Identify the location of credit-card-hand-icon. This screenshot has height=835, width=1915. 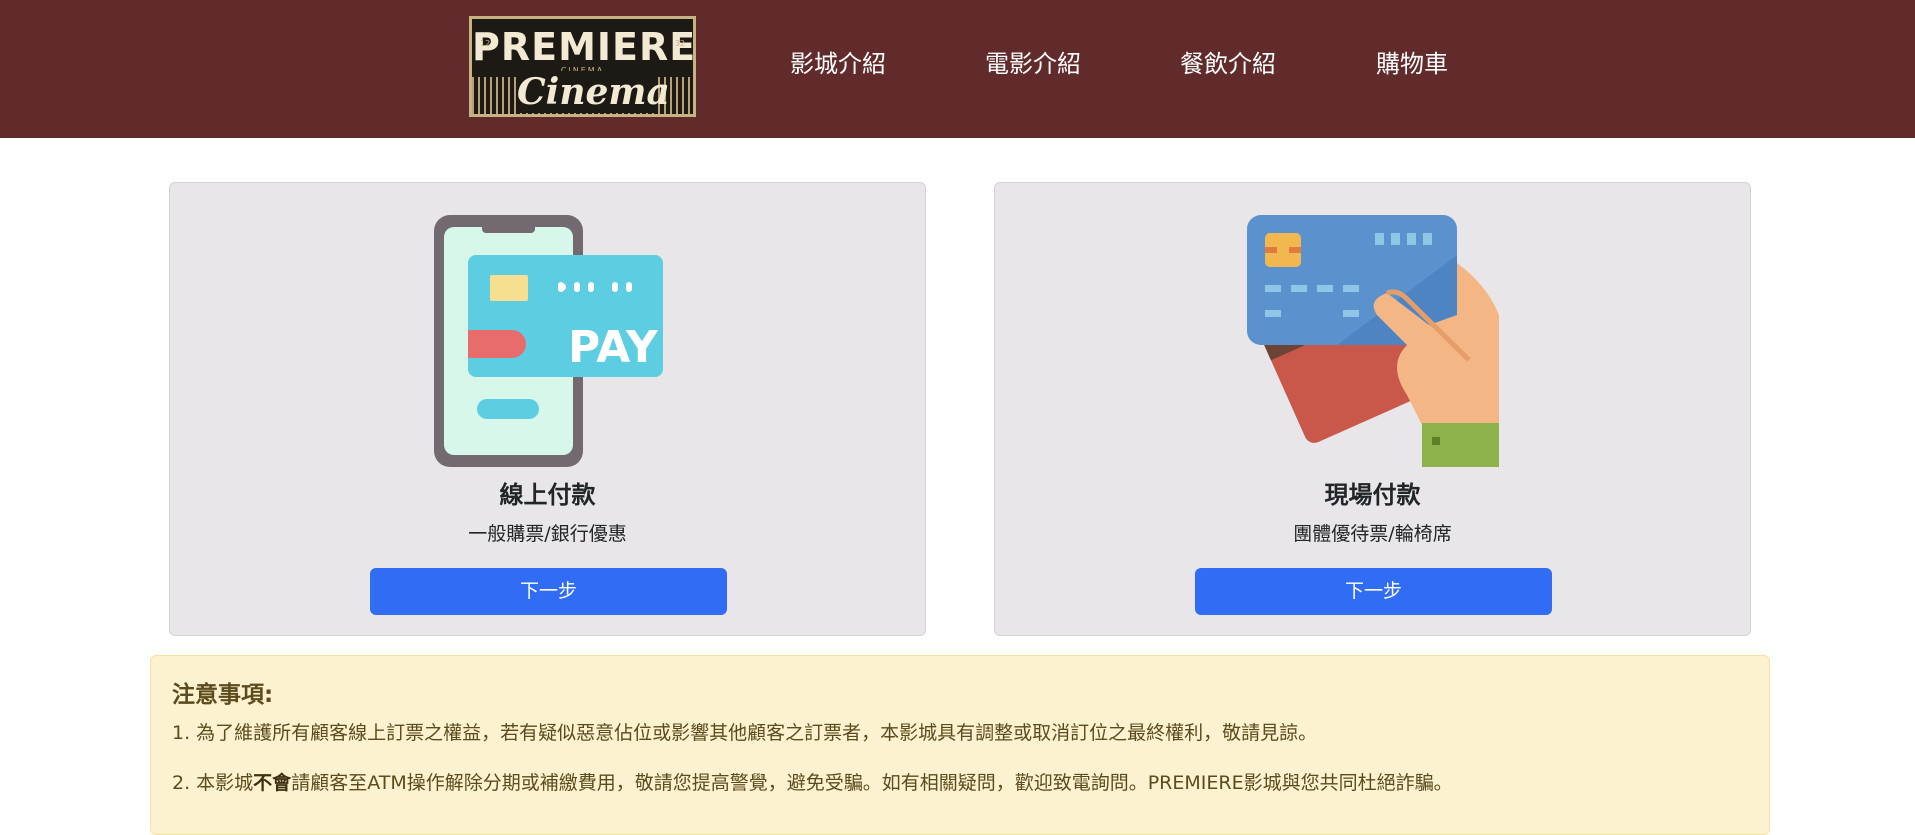
(1373, 341).